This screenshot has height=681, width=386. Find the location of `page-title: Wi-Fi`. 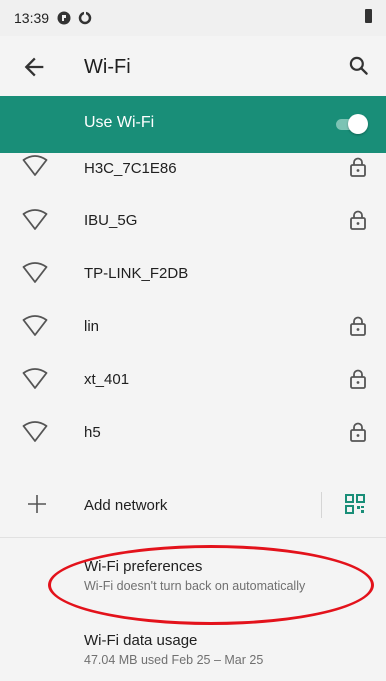

page-title: Wi-Fi is located at coordinates (107, 67).